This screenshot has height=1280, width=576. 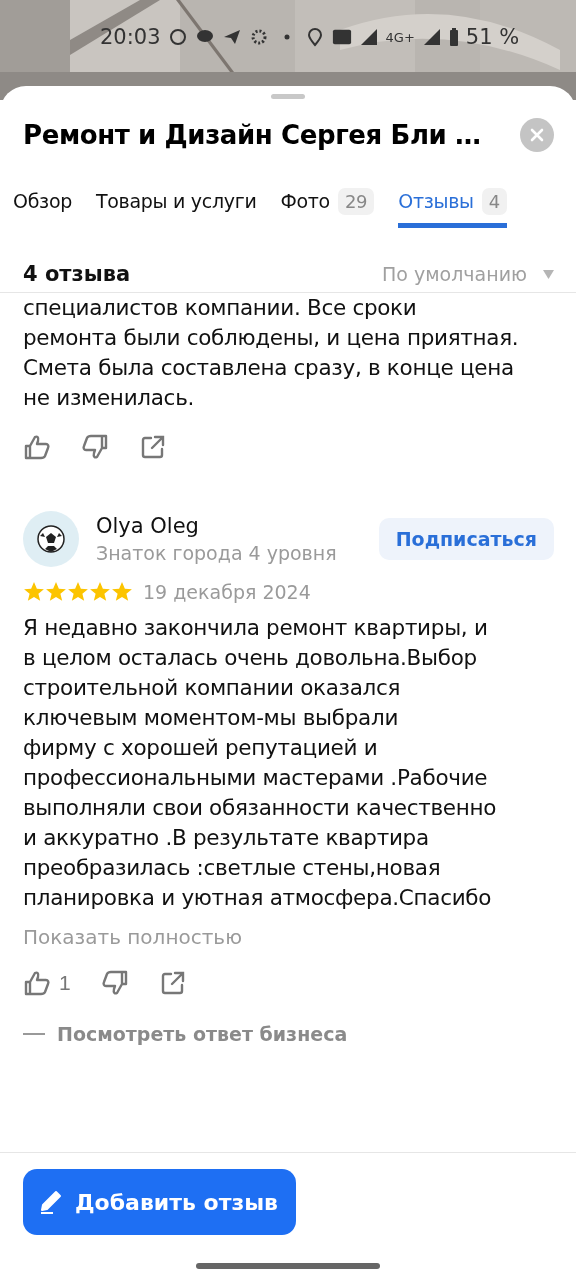 What do you see at coordinates (37, 447) in the screenshot?
I see `like-button` at bounding box center [37, 447].